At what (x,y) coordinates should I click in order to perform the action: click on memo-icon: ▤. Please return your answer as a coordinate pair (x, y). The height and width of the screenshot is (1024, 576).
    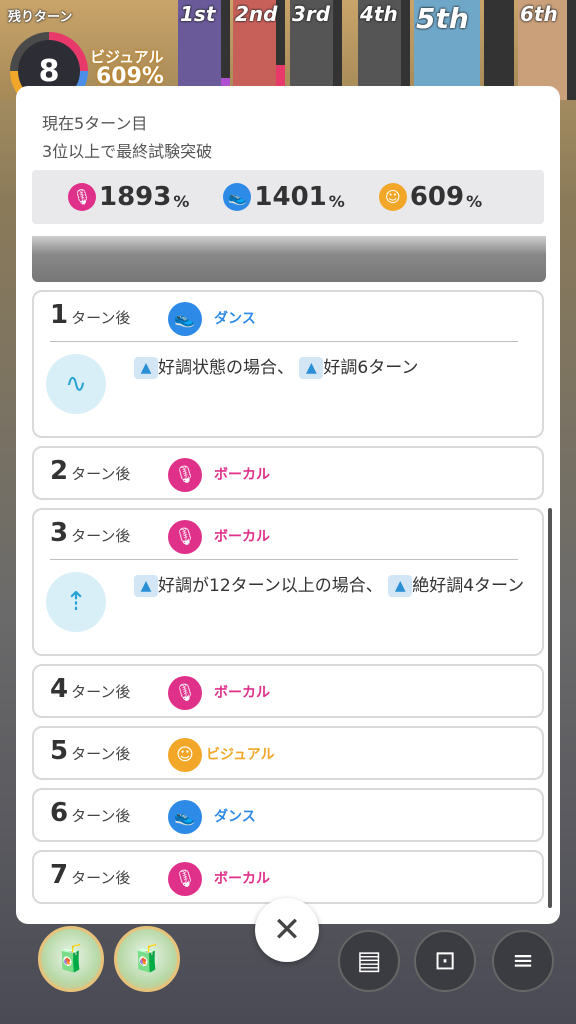
    Looking at the image, I should click on (369, 961).